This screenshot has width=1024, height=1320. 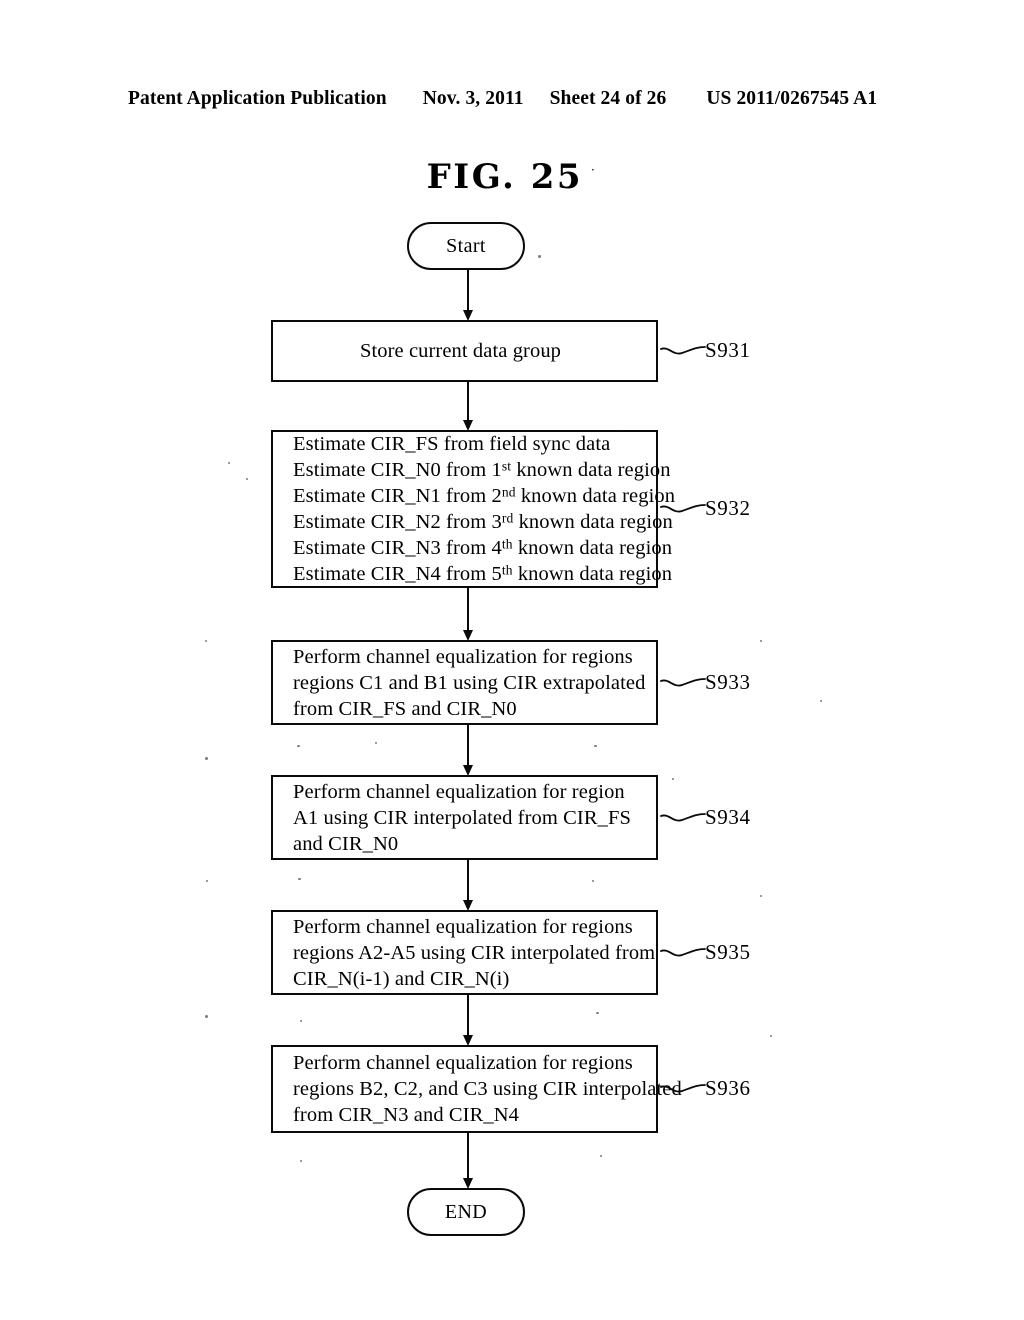 I want to click on figure-title: FIG. 25 ·, so click(x=512, y=177).